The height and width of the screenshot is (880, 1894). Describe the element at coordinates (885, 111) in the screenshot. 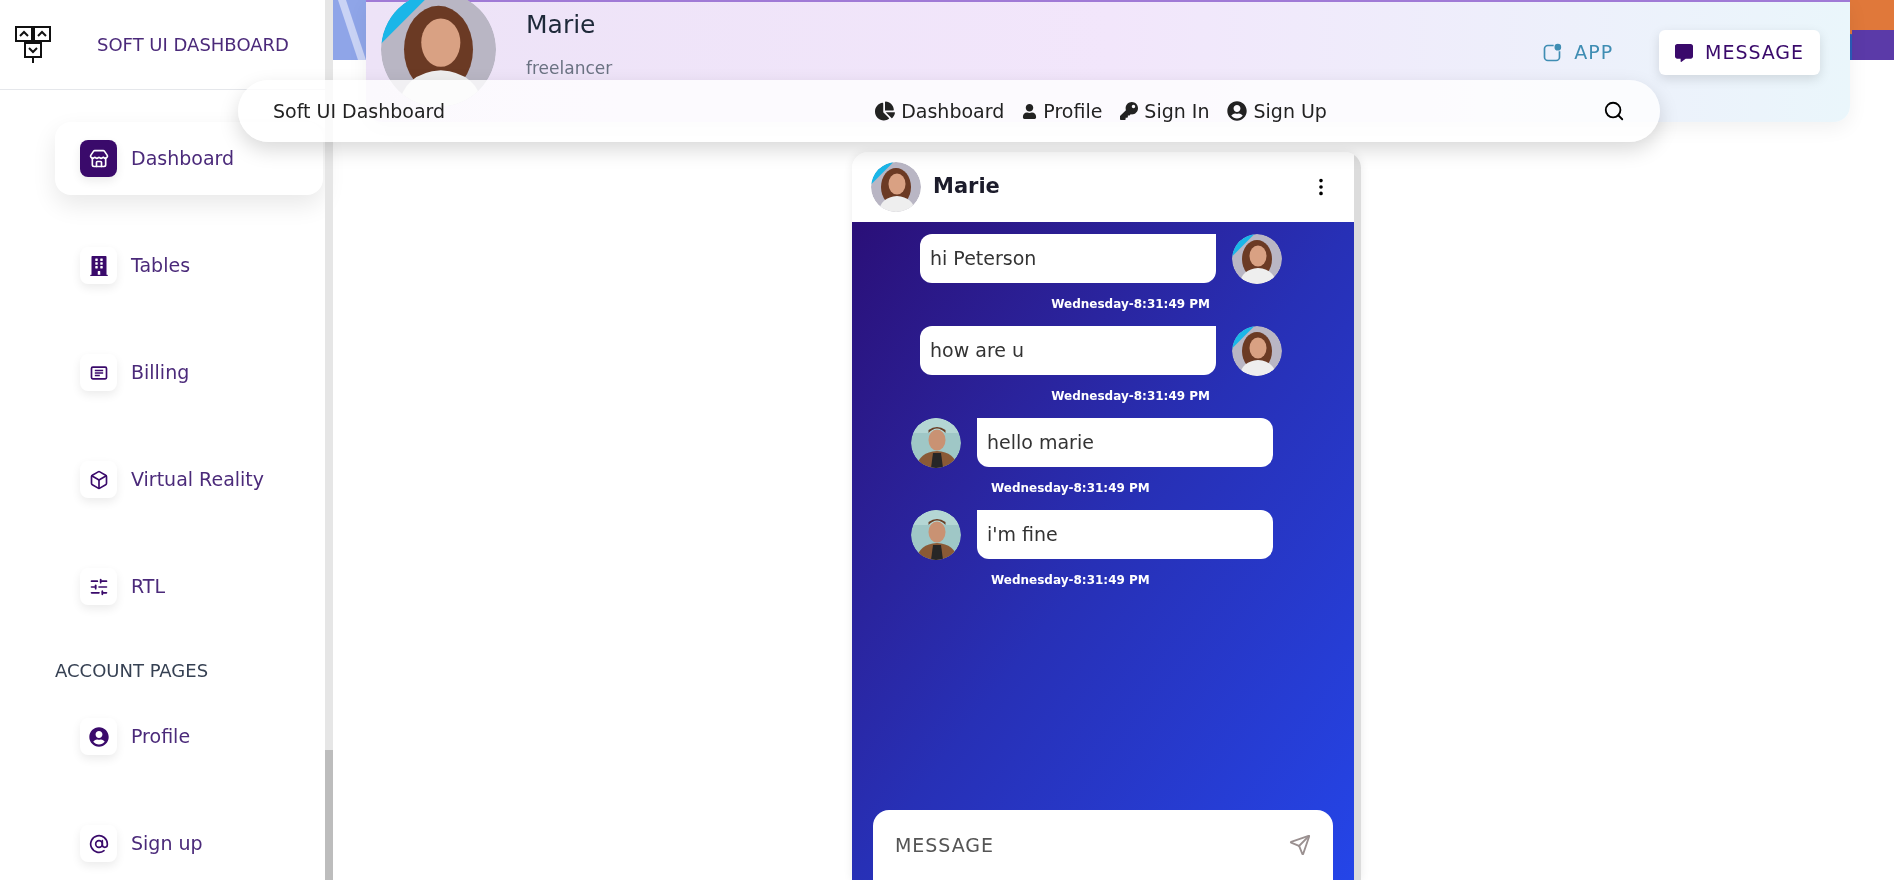

I see `pie-chart-icon` at that location.